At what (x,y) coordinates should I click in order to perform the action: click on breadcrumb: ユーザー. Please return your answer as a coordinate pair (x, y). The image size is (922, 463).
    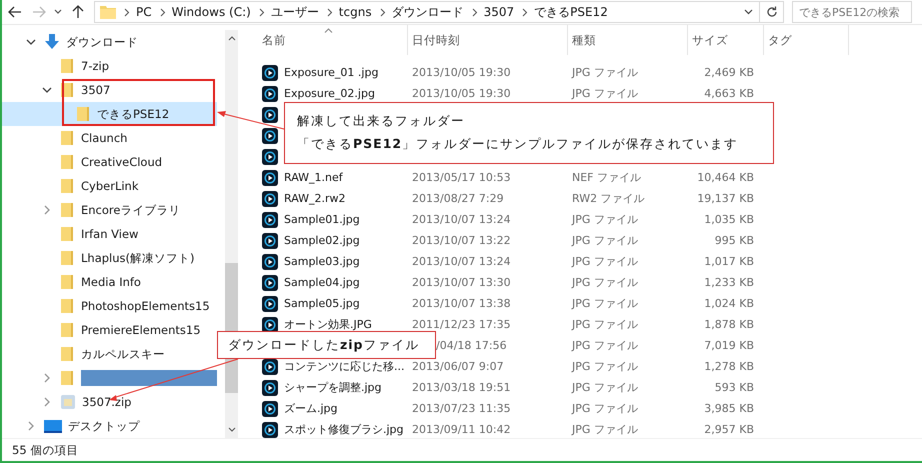
    Looking at the image, I should click on (294, 12).